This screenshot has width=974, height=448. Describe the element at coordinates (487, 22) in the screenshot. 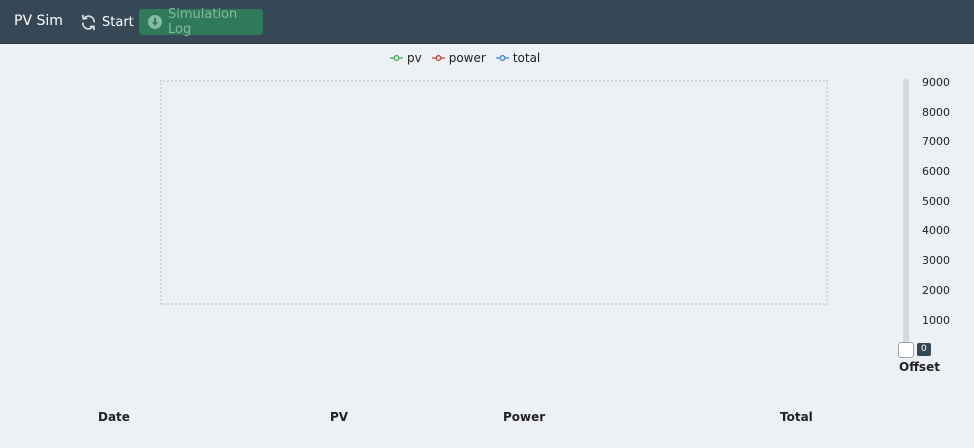

I see `navbar: PV Sim Start Simulation Log` at that location.